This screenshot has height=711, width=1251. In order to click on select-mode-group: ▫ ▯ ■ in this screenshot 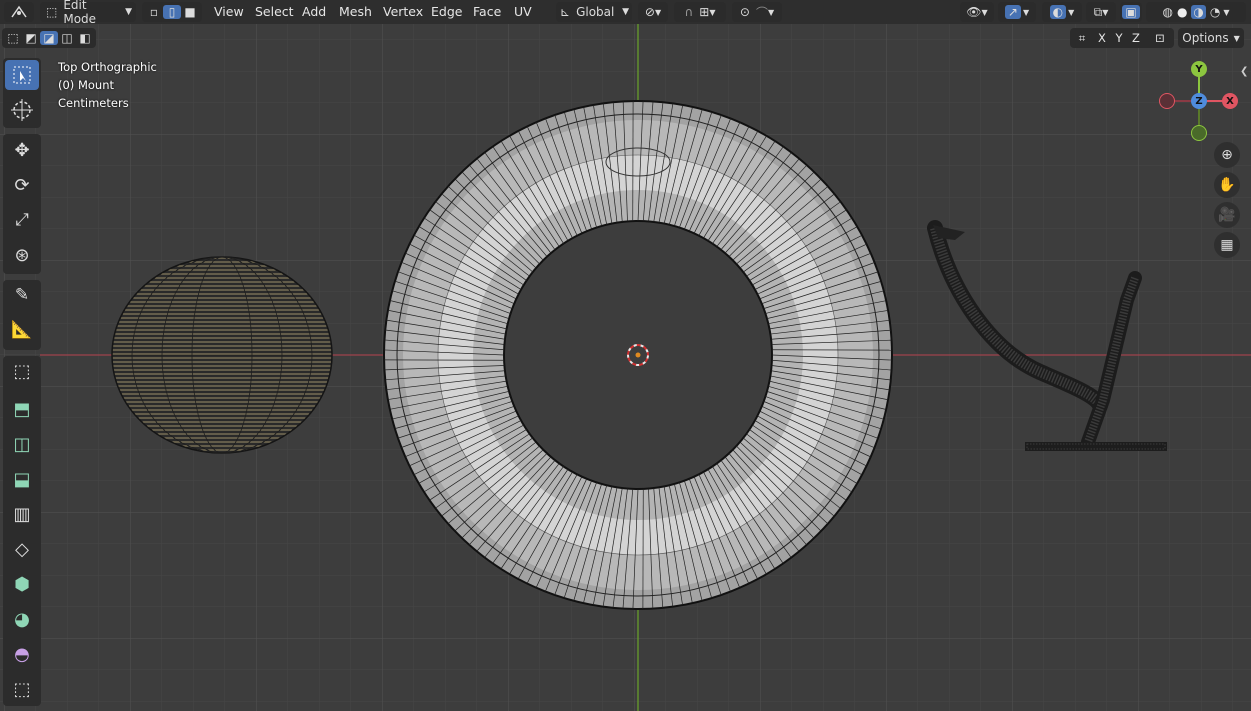, I will do `click(172, 12)`.